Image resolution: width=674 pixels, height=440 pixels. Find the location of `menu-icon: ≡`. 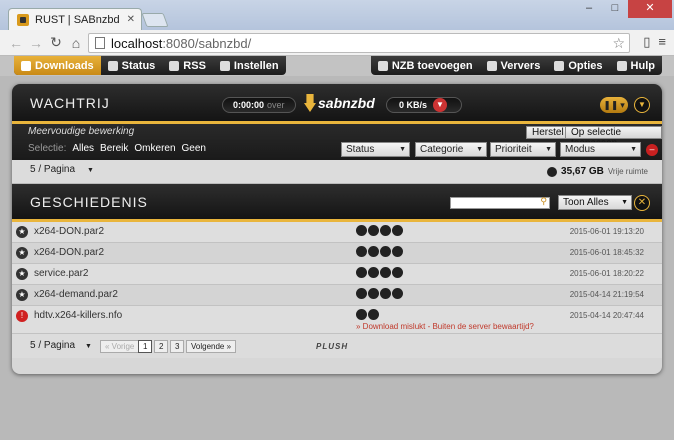

menu-icon: ≡ is located at coordinates (662, 42).